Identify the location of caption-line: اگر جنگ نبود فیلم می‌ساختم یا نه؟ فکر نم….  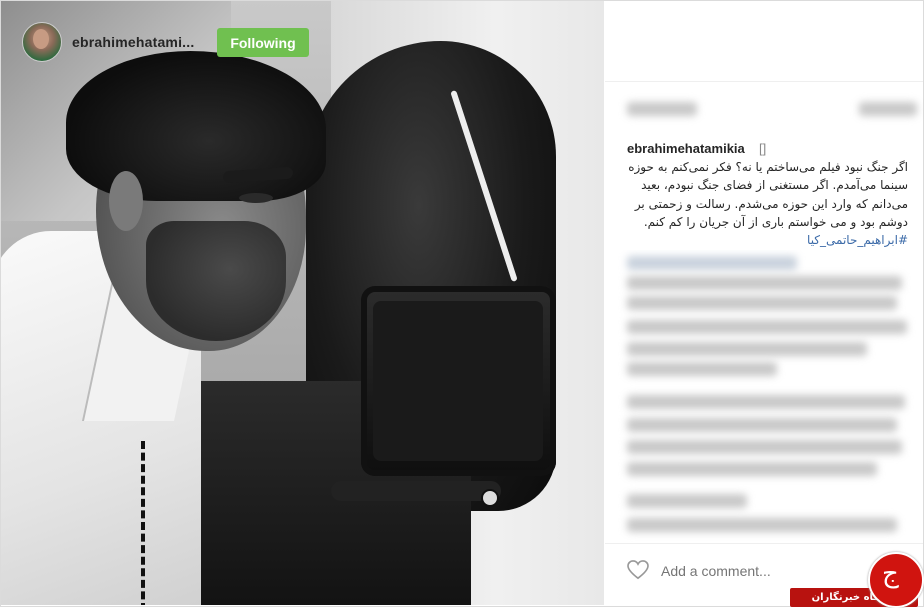
(768, 167).